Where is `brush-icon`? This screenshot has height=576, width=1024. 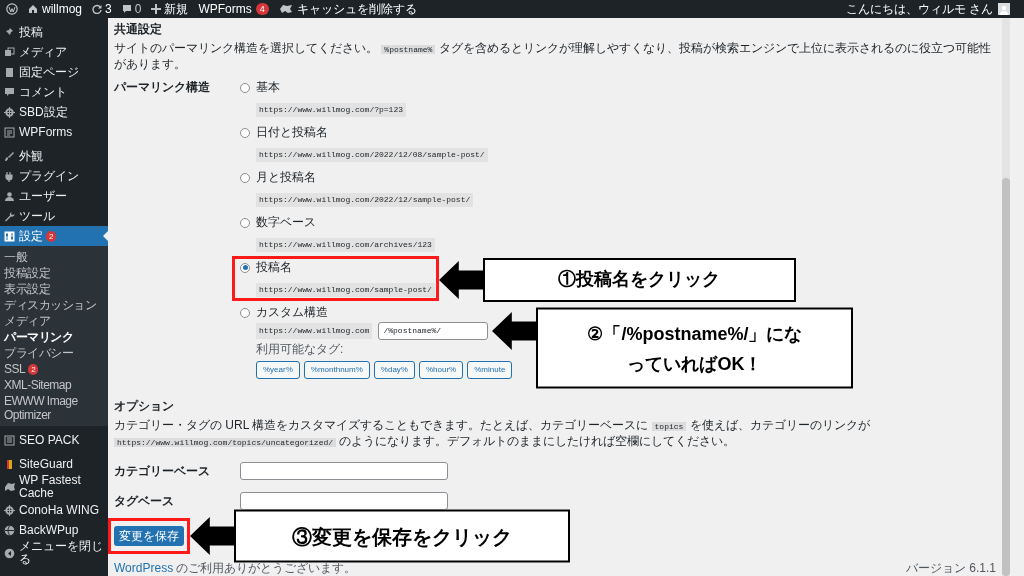 brush-icon is located at coordinates (9, 156).